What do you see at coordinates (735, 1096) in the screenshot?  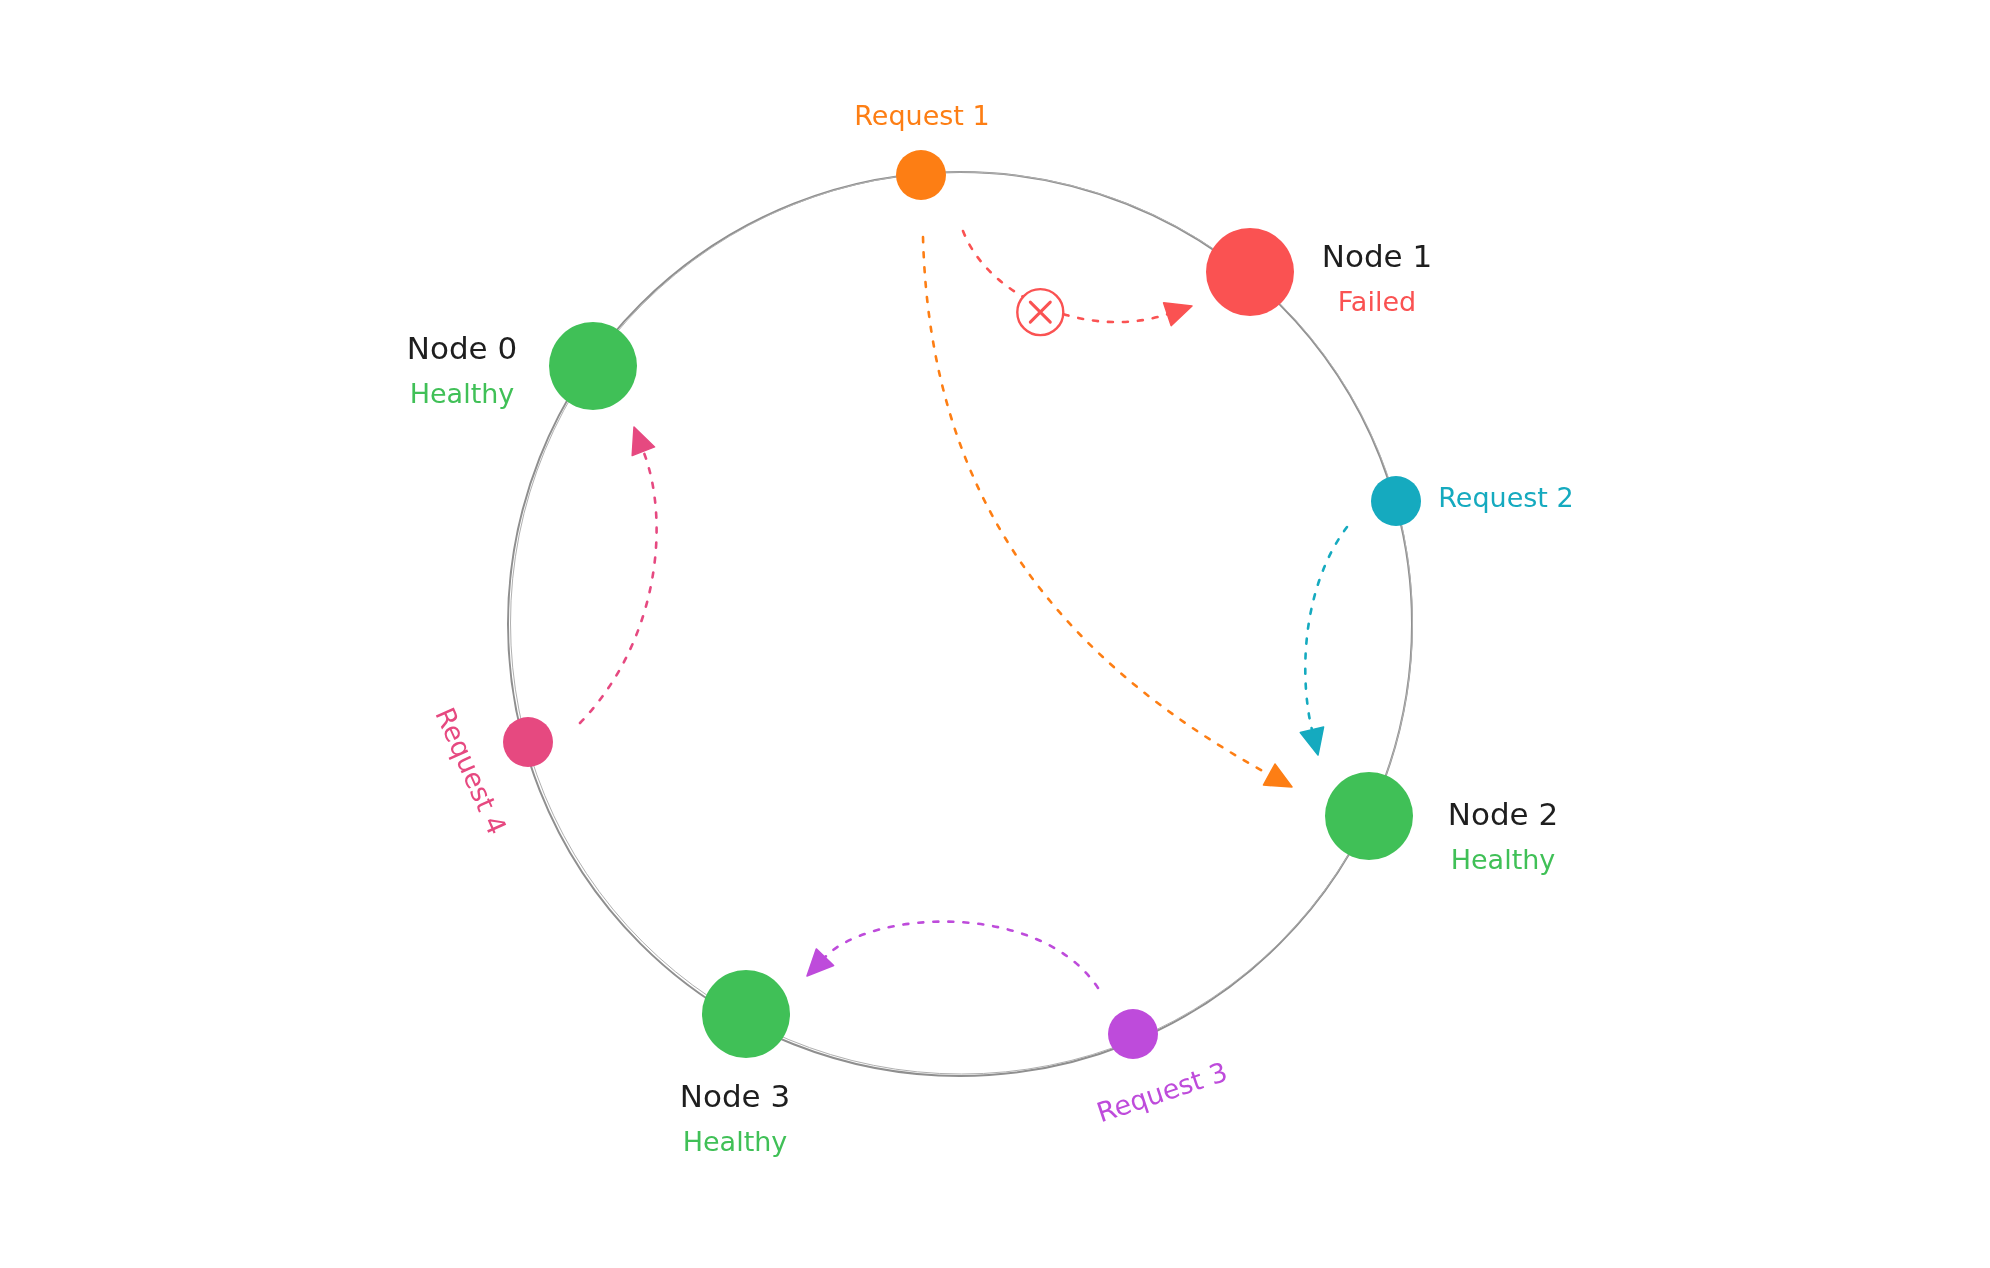 I see `node-label: Node 3` at bounding box center [735, 1096].